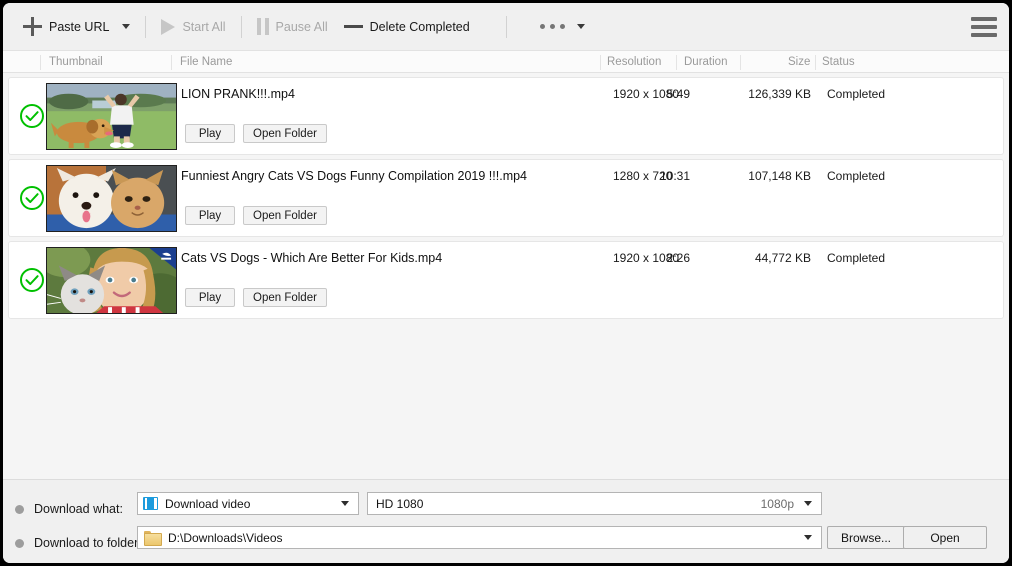 This screenshot has width=1012, height=566. I want to click on quality-select: HD 1080 1080p, so click(594, 503).